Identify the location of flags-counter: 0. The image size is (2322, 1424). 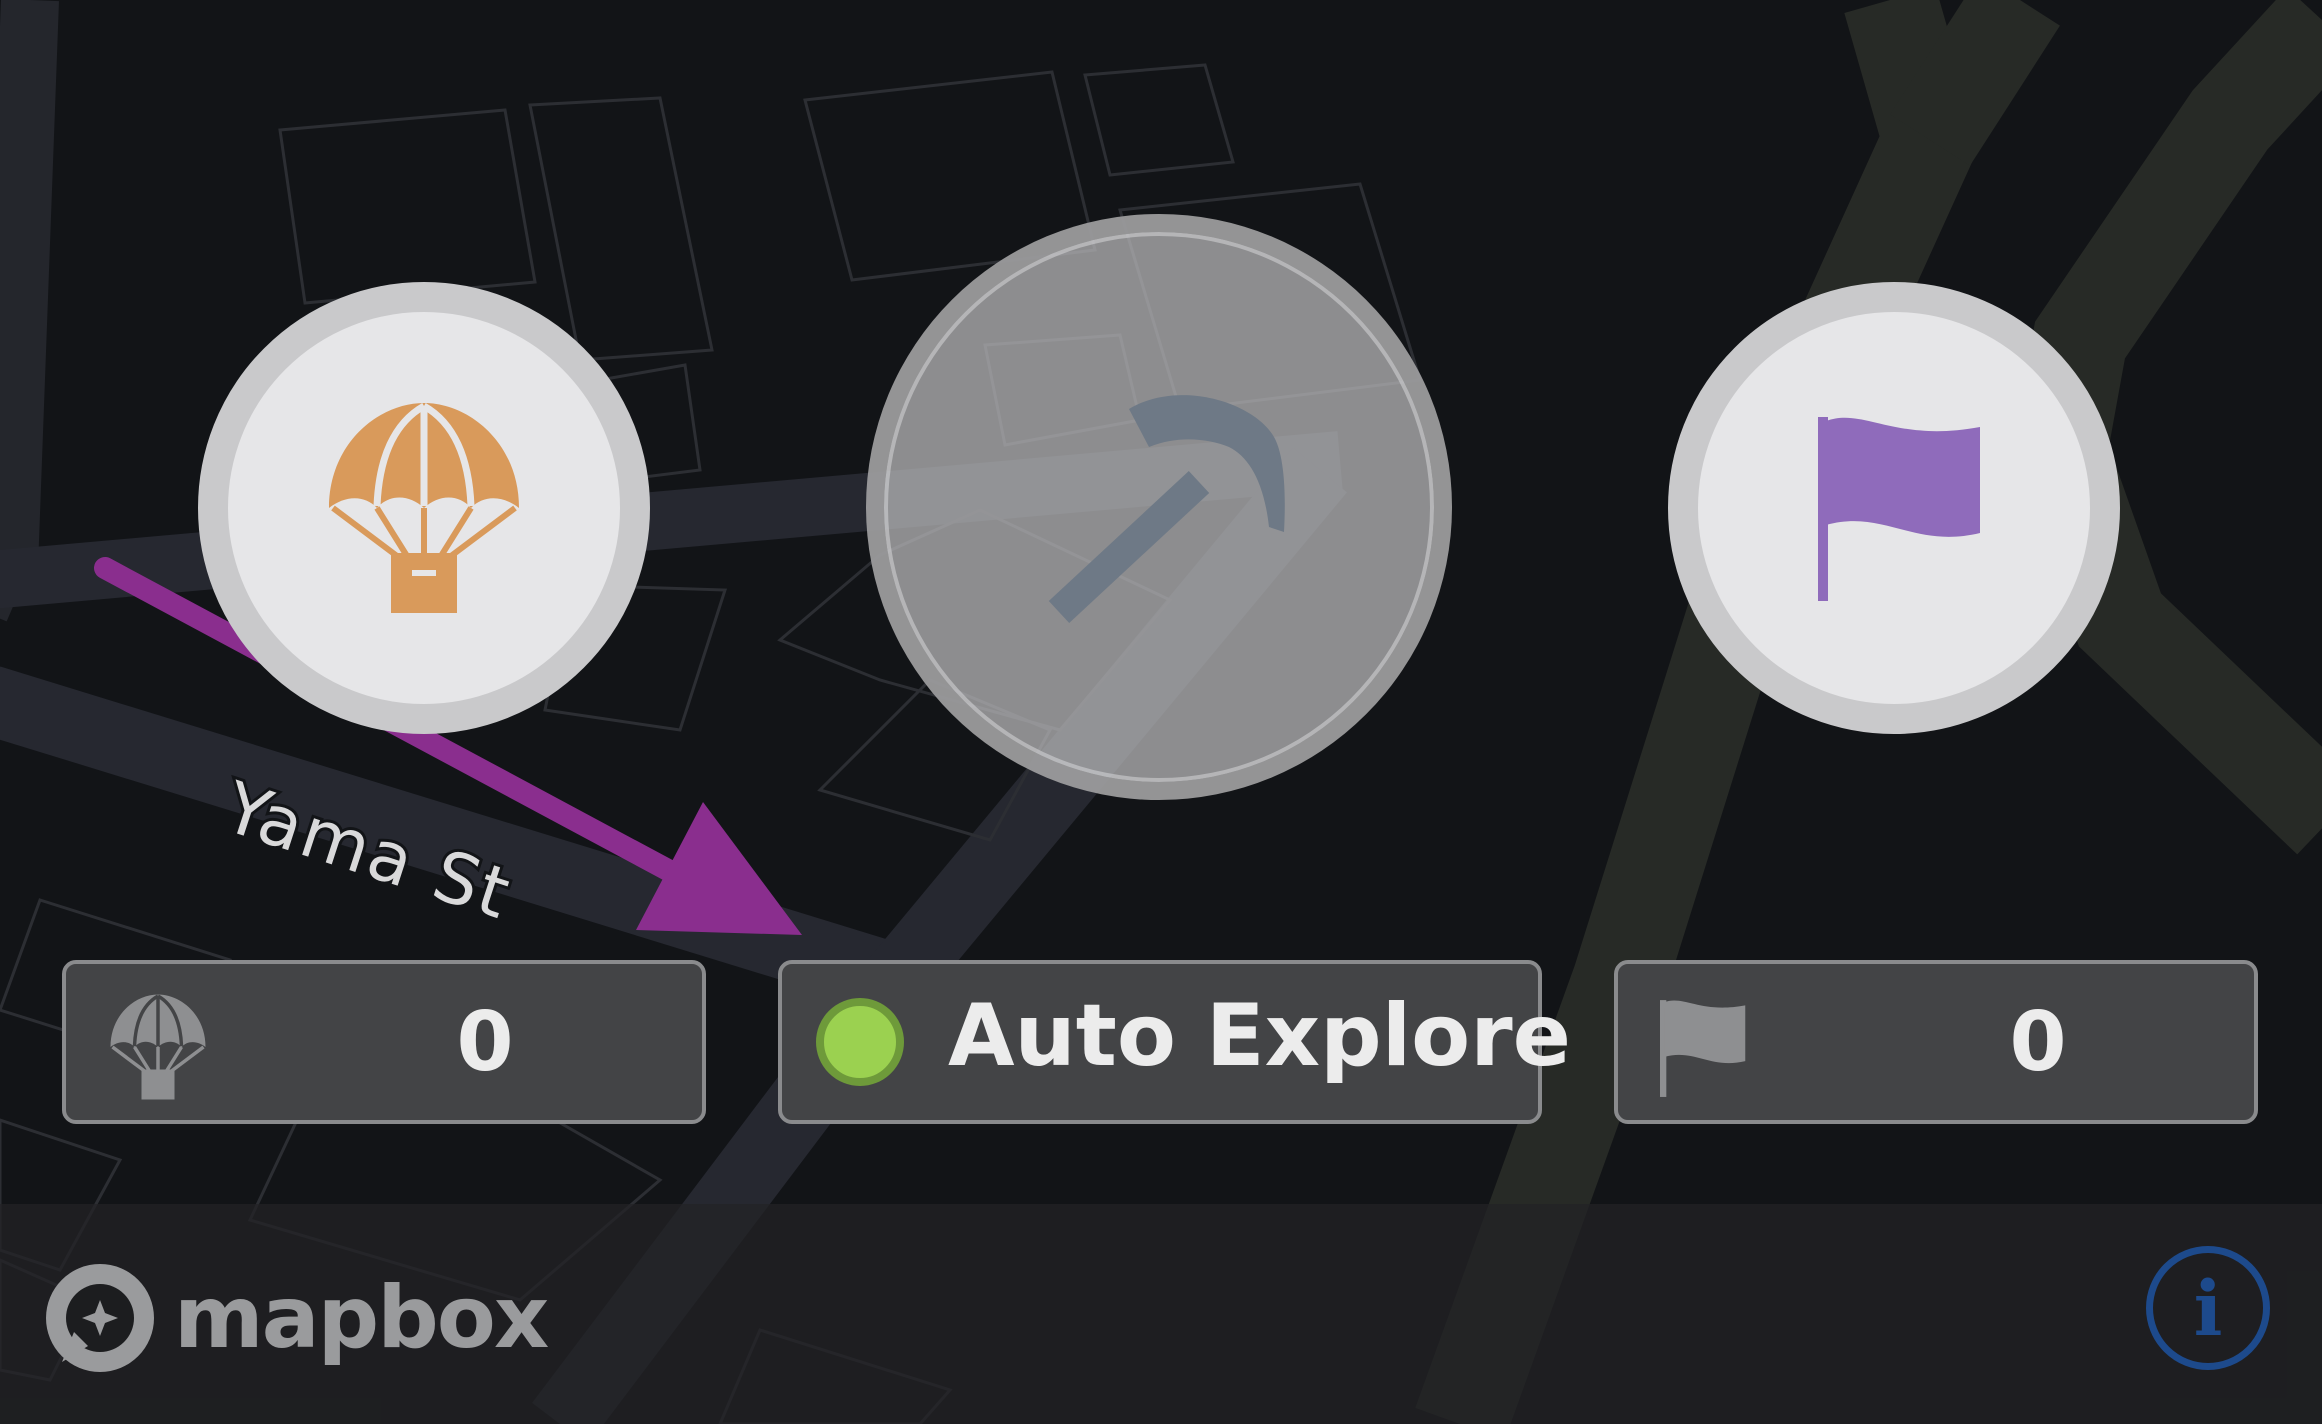
(1936, 1042).